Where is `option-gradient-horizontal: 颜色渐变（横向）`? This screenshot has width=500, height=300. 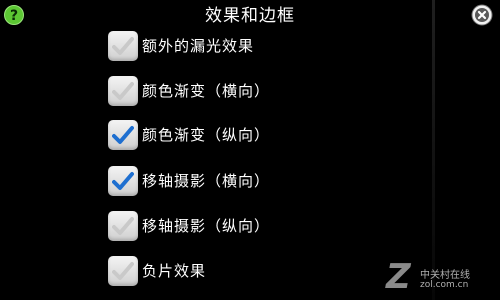 option-gradient-horizontal: 颜色渐变（横向） is located at coordinates (228, 91).